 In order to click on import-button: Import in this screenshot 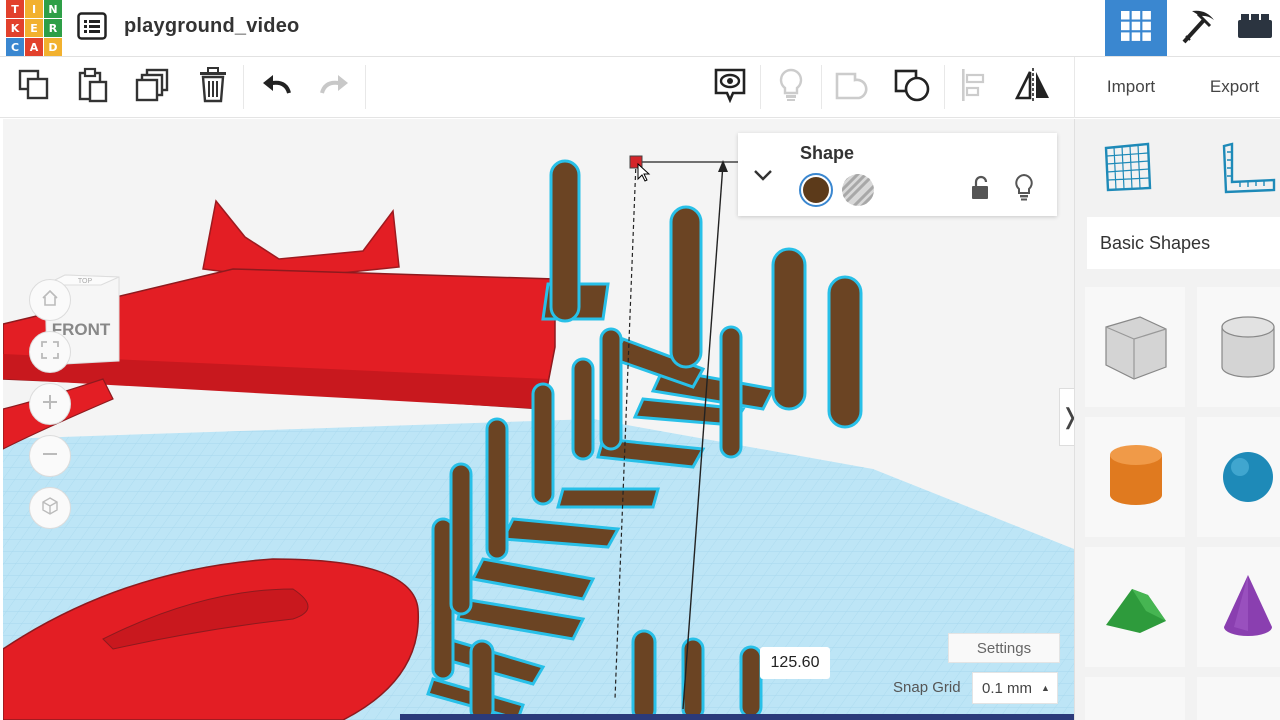, I will do `click(1131, 87)`.